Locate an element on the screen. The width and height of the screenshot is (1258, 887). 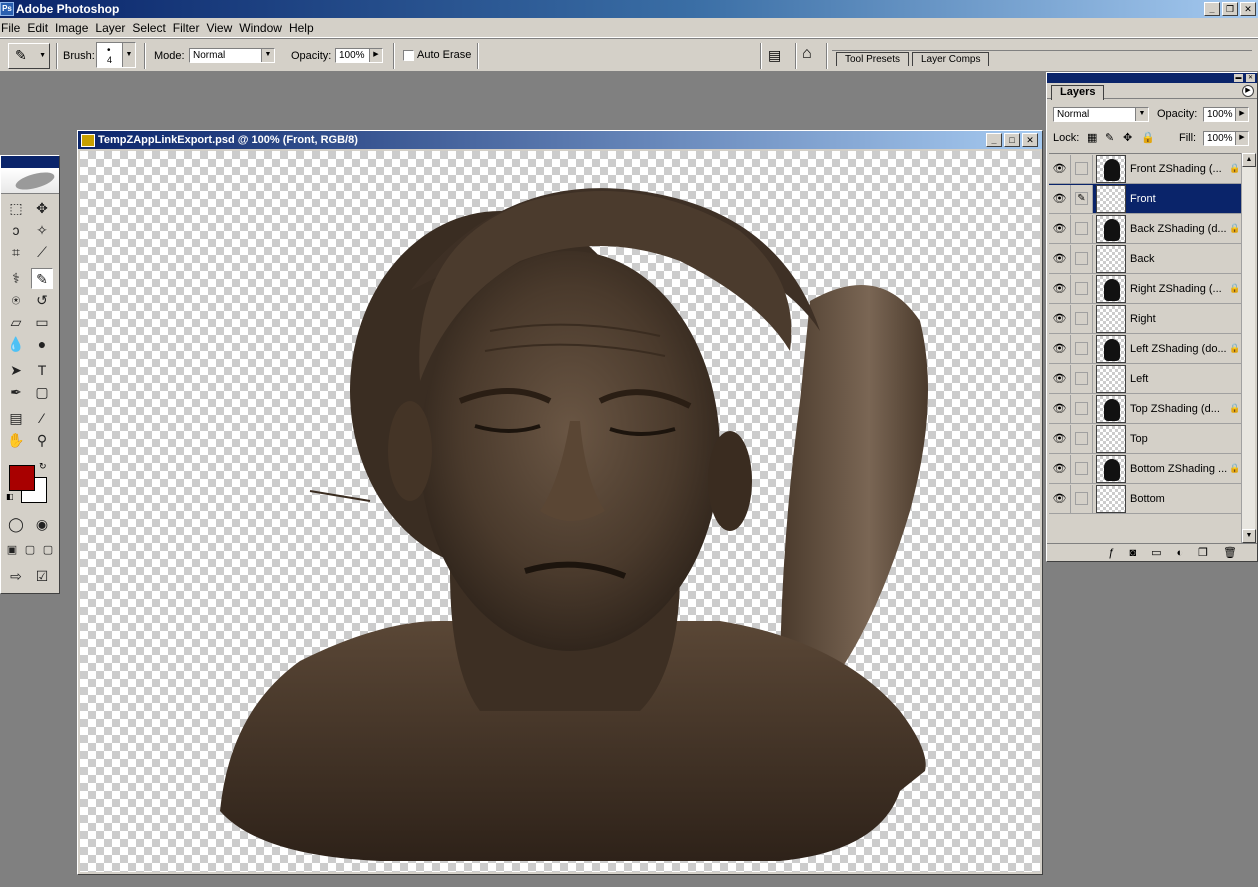
doc-close-button: ✕ is located at coordinates (1030, 140).